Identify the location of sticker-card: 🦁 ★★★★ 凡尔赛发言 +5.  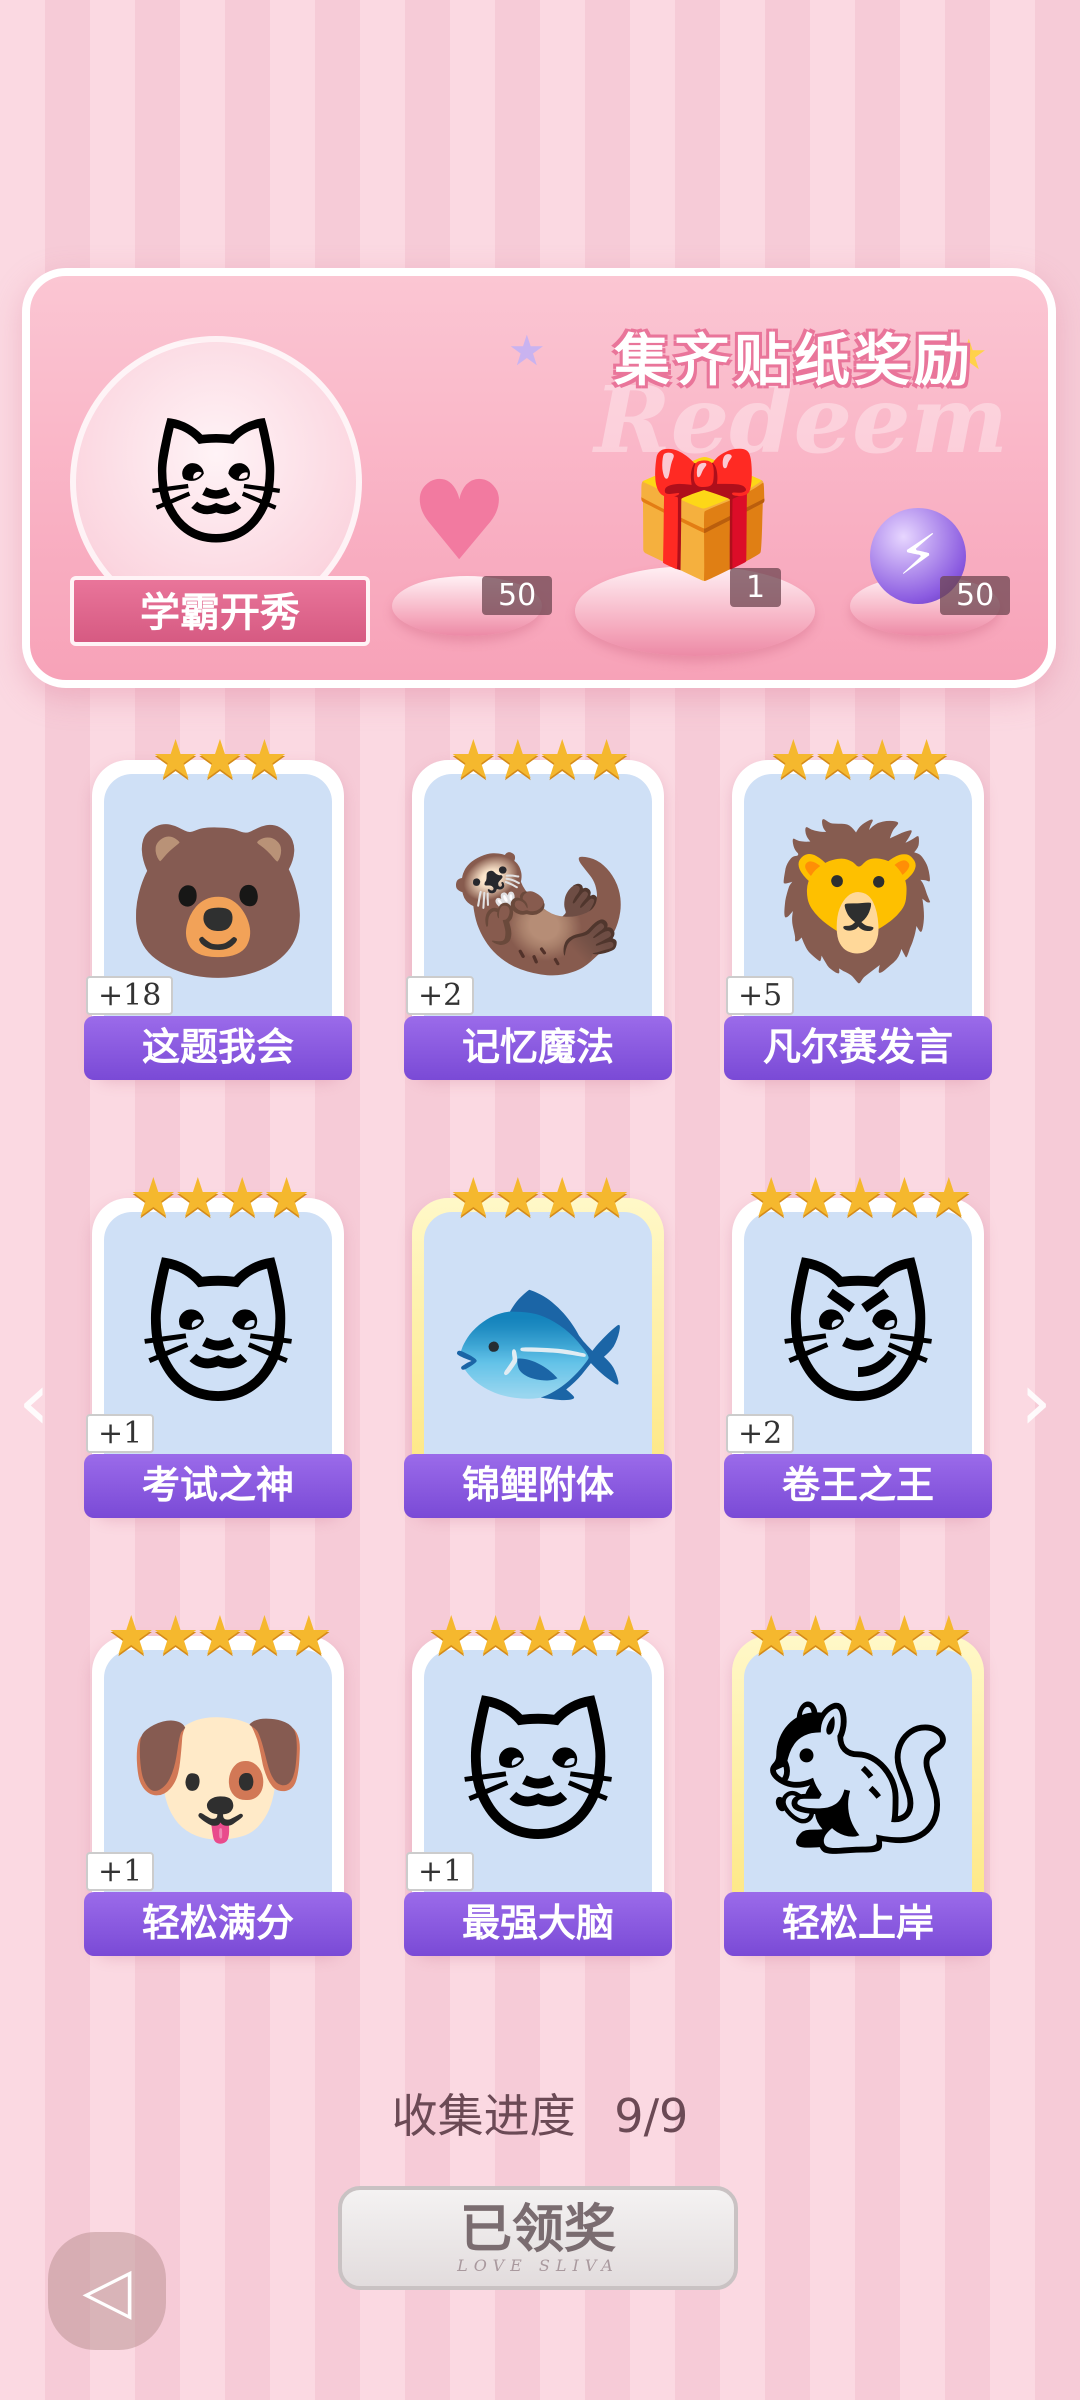
(858, 912).